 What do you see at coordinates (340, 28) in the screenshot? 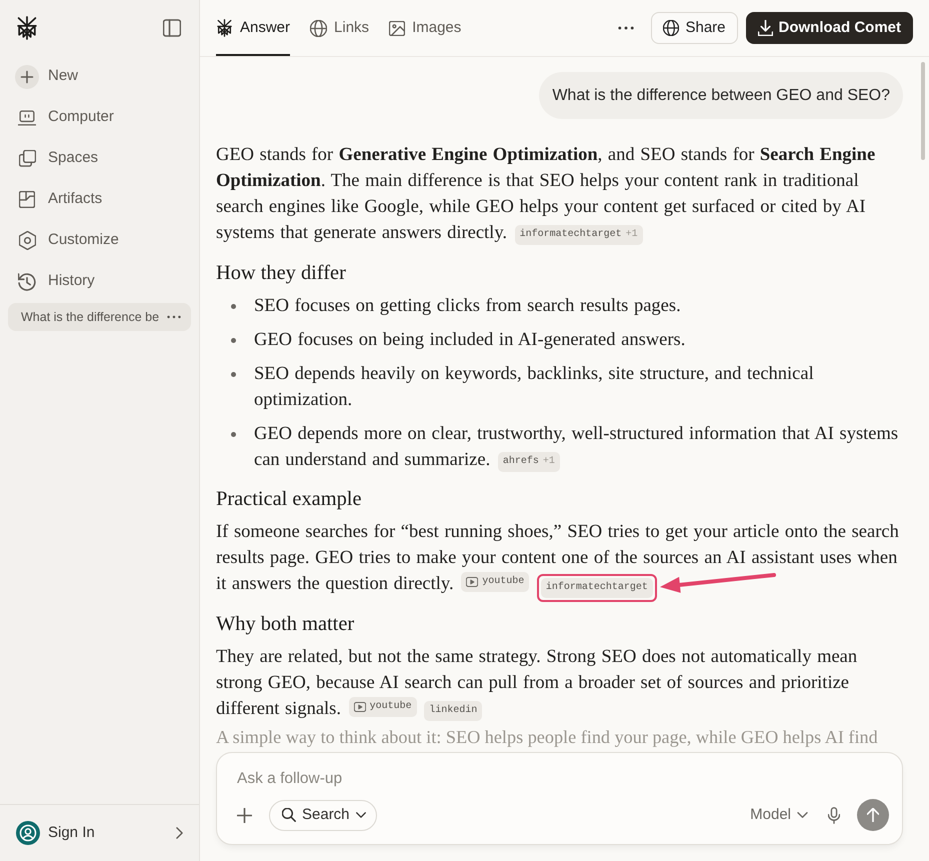
I see `tab: Links` at bounding box center [340, 28].